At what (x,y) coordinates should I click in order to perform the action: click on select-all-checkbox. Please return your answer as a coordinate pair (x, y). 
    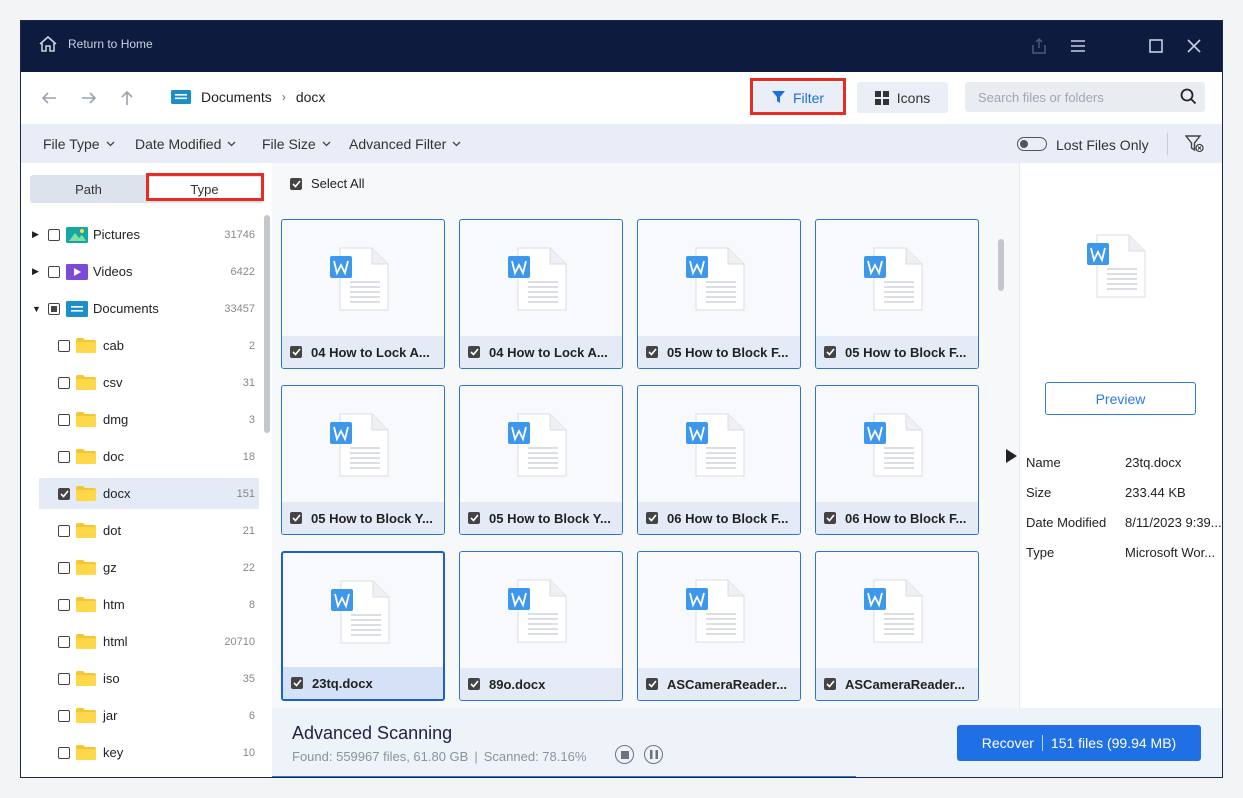
    Looking at the image, I should click on (296, 183).